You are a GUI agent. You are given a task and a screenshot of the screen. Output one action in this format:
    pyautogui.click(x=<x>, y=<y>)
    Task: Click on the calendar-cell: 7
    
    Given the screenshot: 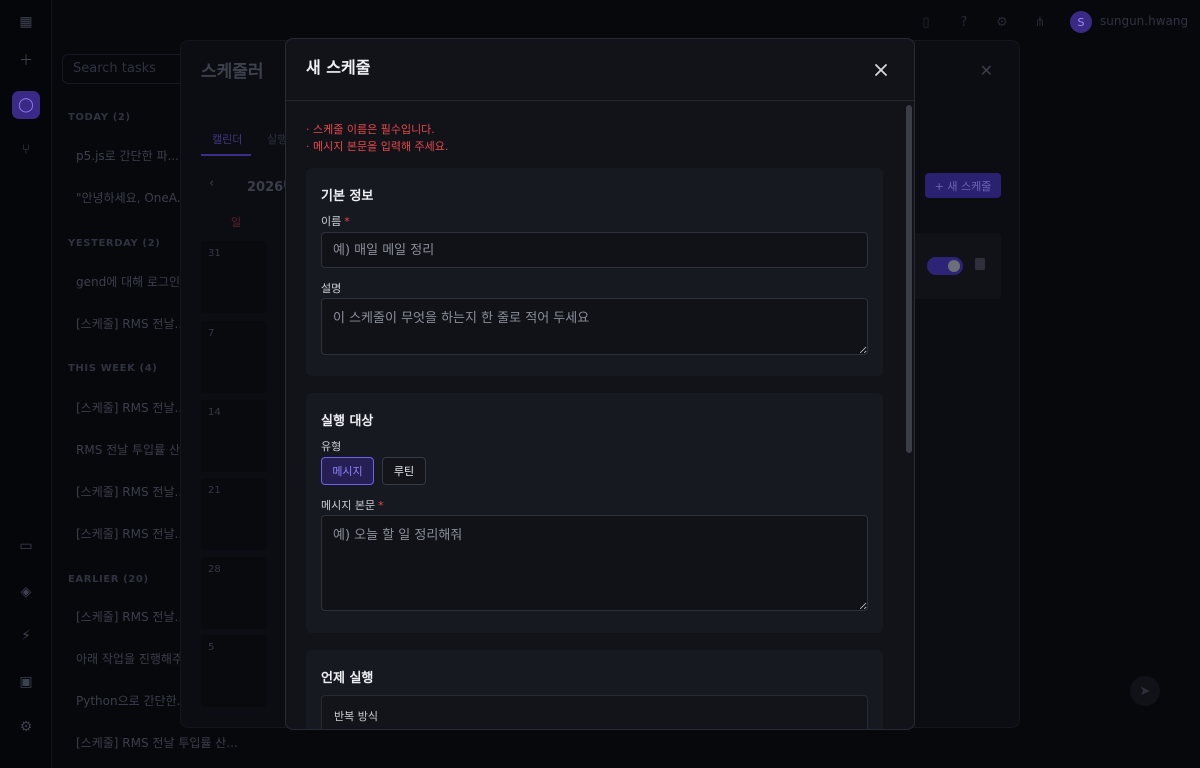 What is the action you would take?
    pyautogui.click(x=234, y=357)
    